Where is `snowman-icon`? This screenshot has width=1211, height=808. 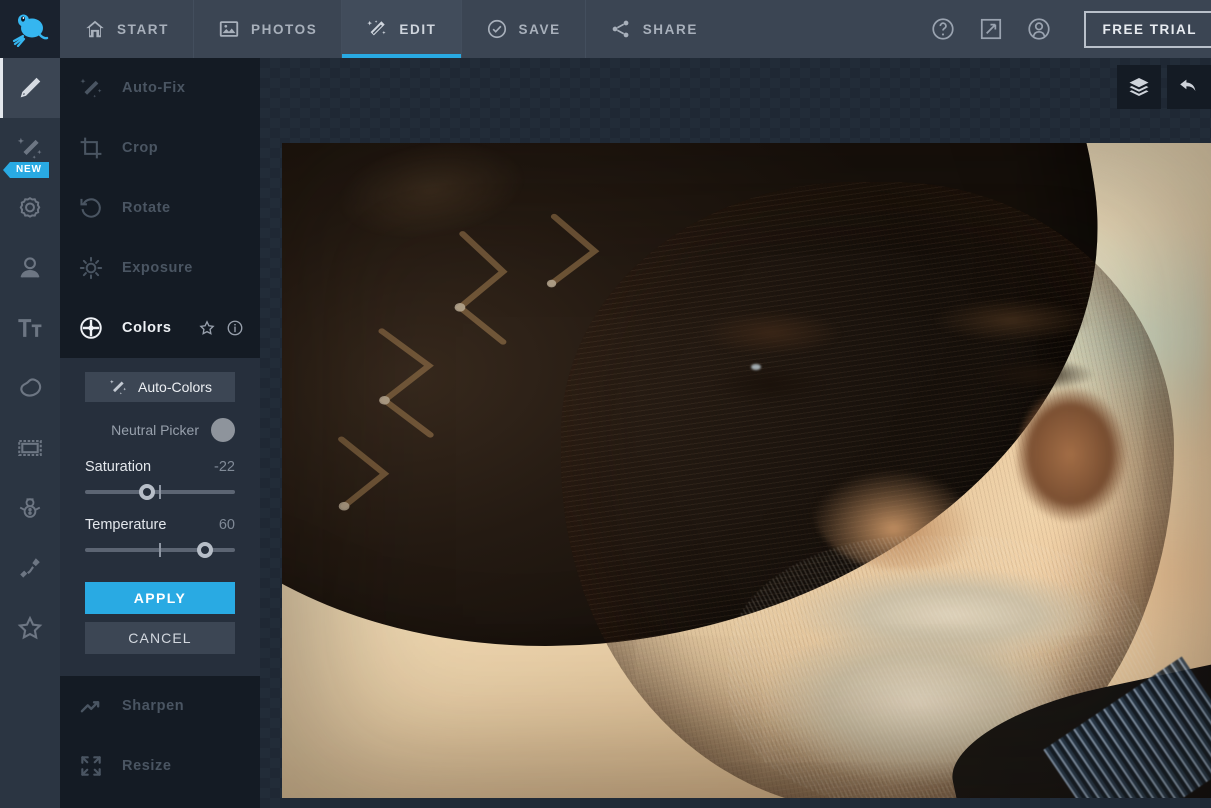 snowman-icon is located at coordinates (30, 508).